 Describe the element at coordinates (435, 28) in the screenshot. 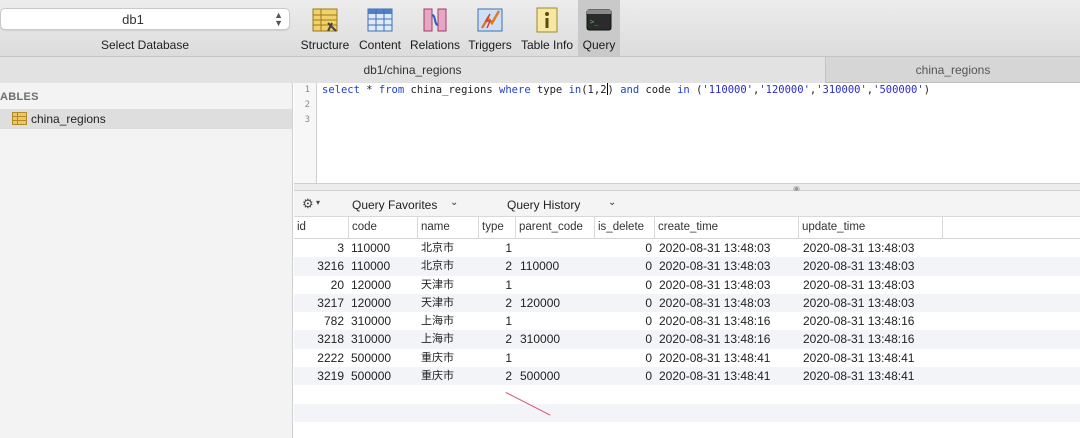

I see `relations-button: Relations` at that location.